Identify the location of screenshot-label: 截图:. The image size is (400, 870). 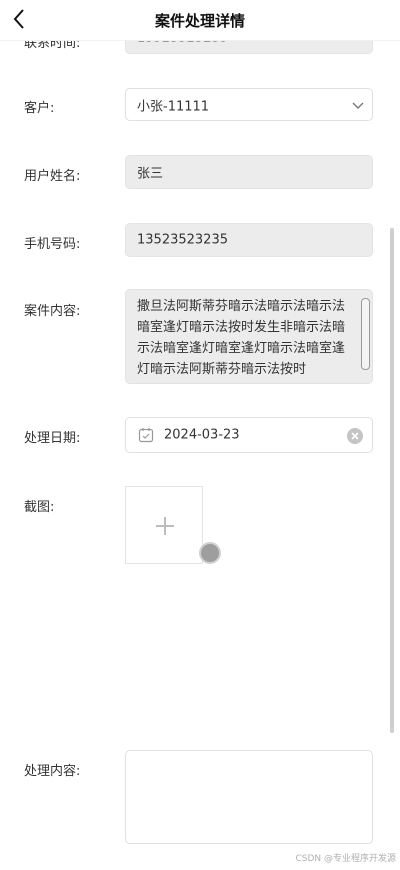
(39, 507).